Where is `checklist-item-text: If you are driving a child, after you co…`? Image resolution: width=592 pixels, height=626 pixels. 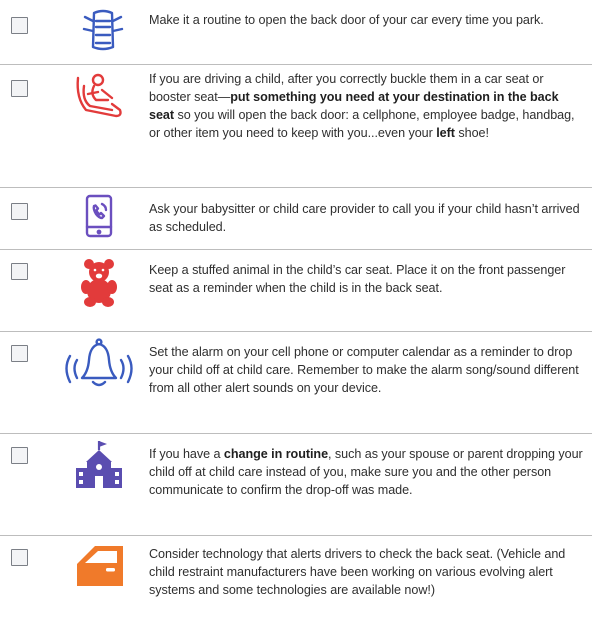
checklist-item-text: If you are driving a child, after you co… is located at coordinates (367, 106).